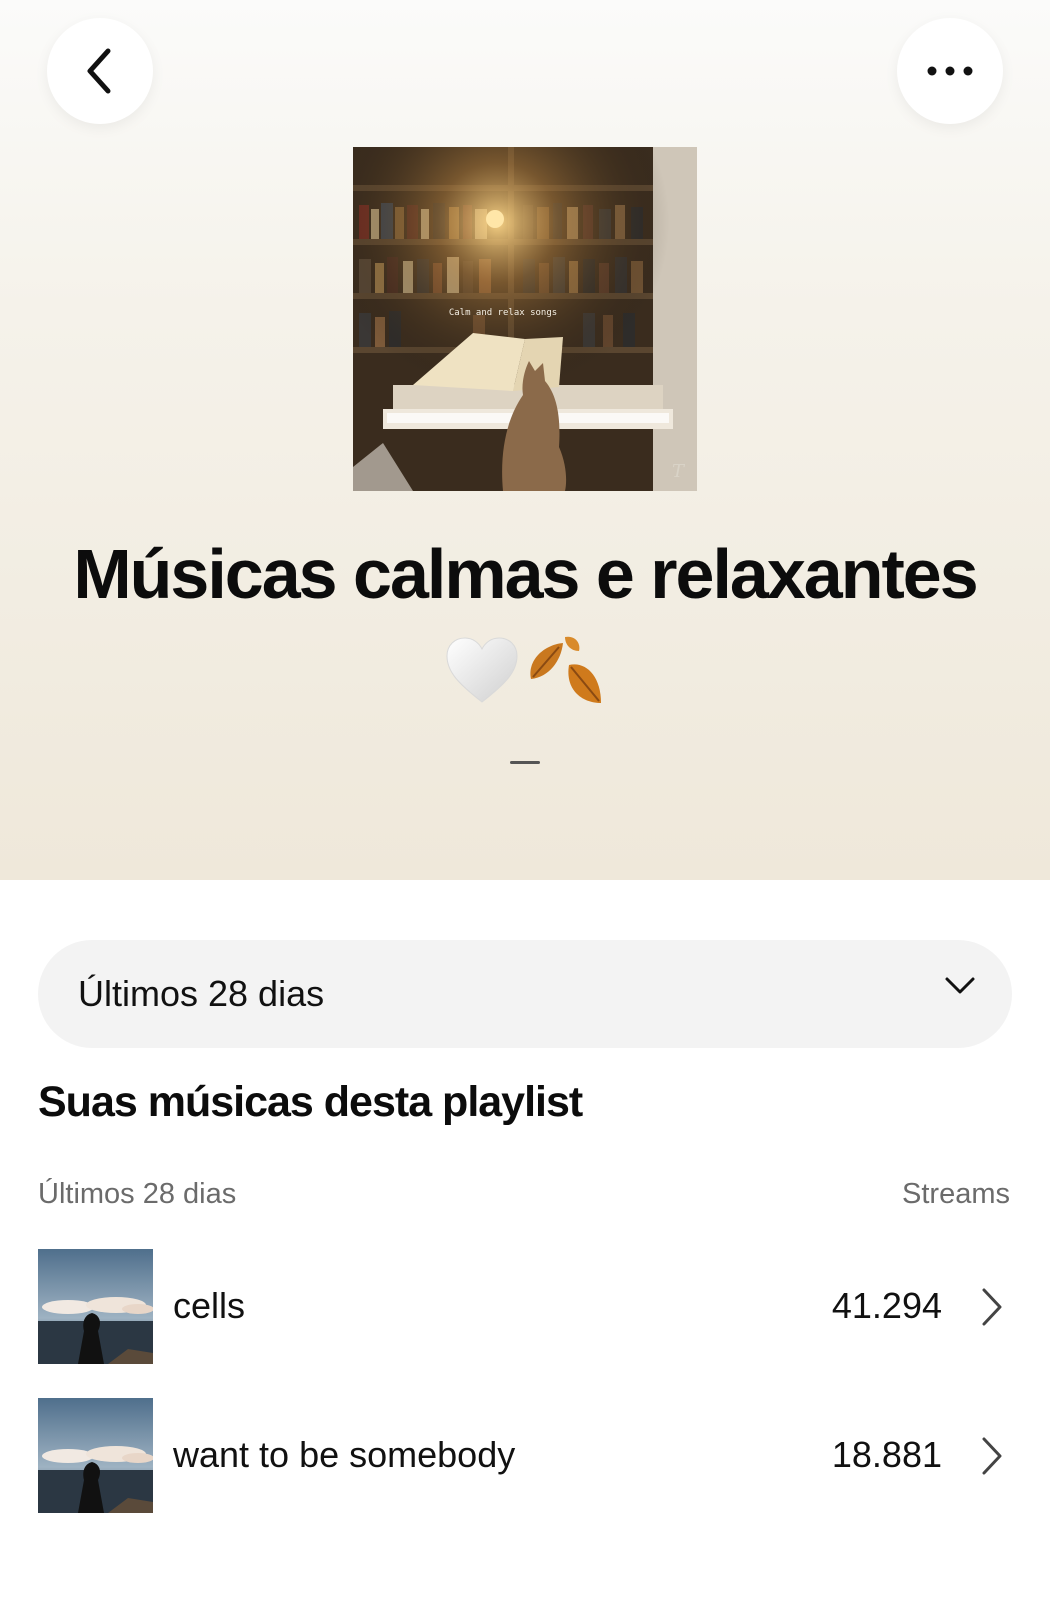 Image resolution: width=1050 pixels, height=1600 pixels. I want to click on chevron-left-icon, so click(99, 71).